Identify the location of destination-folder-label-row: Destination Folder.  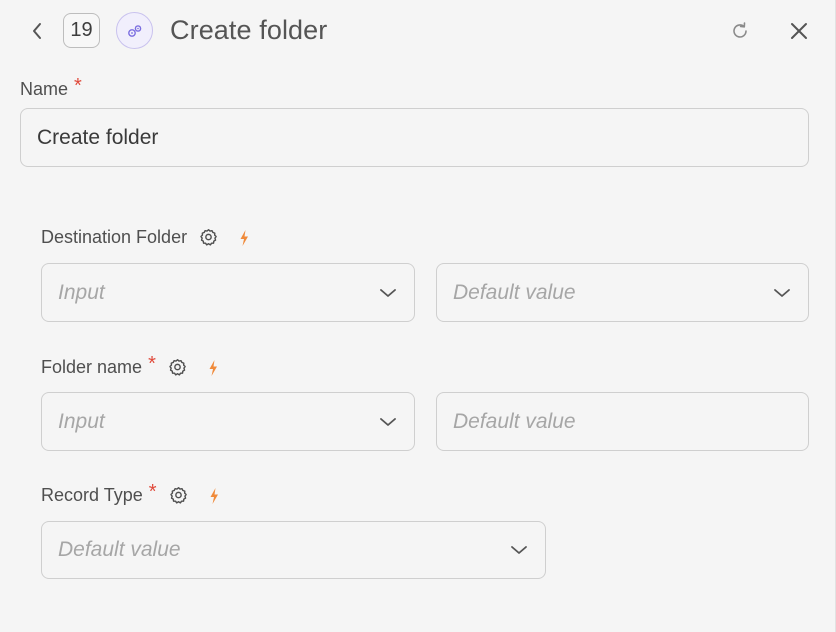
(145, 237).